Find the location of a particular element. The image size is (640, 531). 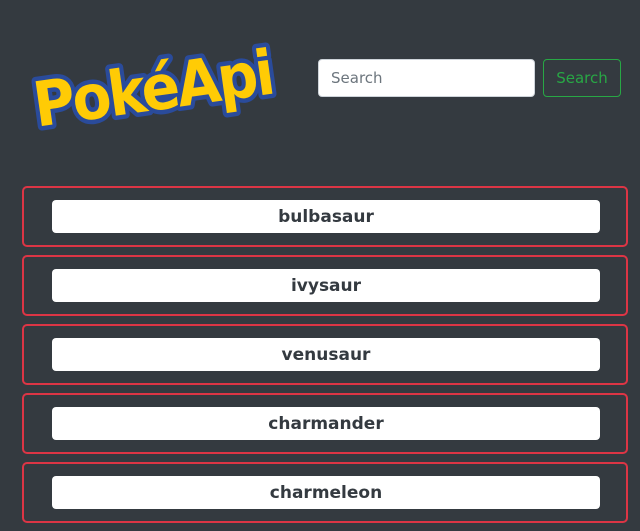

pokemon-card: ivysaur is located at coordinates (325, 285).